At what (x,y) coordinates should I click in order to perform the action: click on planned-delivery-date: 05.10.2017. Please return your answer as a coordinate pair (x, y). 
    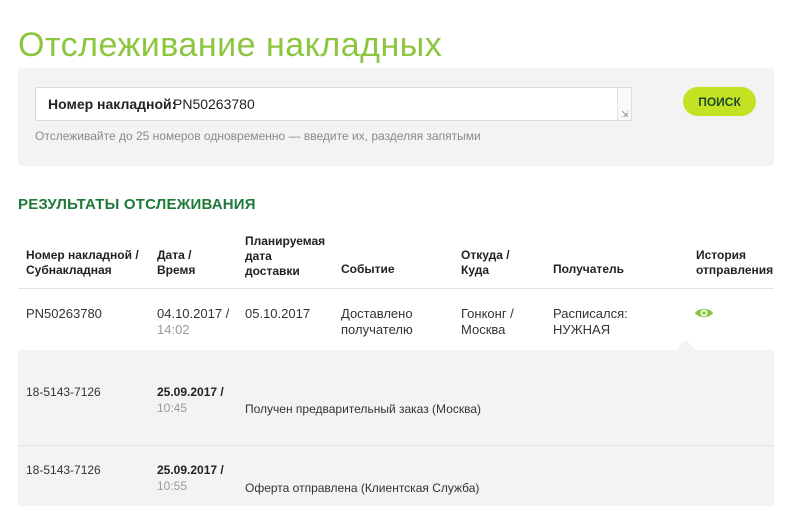
    Looking at the image, I should click on (278, 313).